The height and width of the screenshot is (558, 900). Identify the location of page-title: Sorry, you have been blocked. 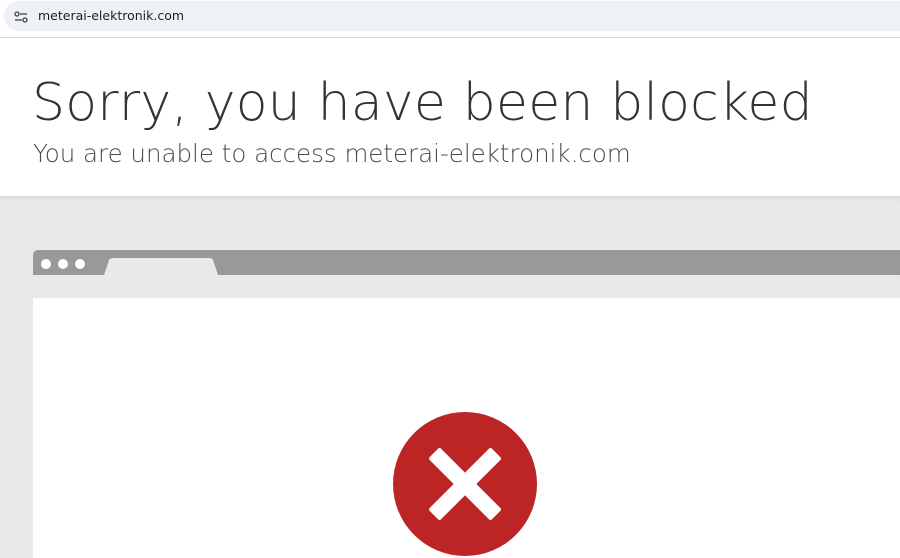
(422, 103).